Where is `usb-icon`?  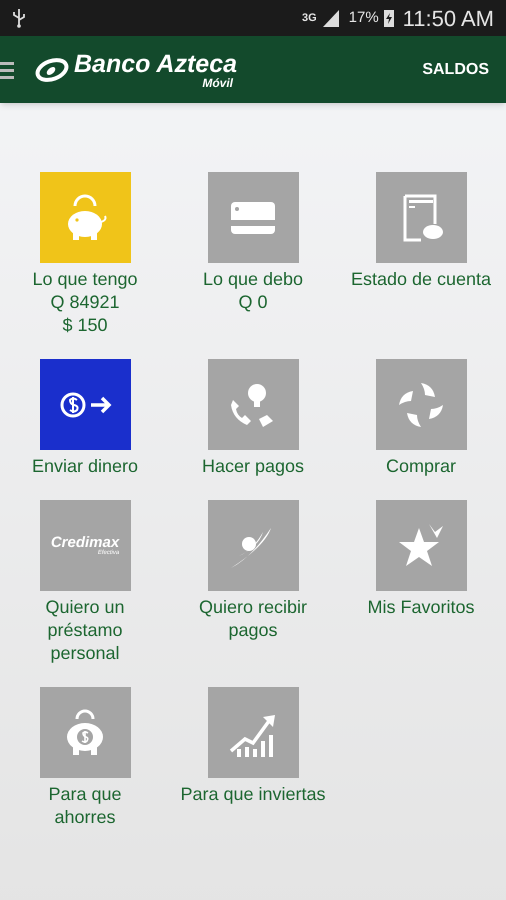
usb-icon is located at coordinates (19, 18).